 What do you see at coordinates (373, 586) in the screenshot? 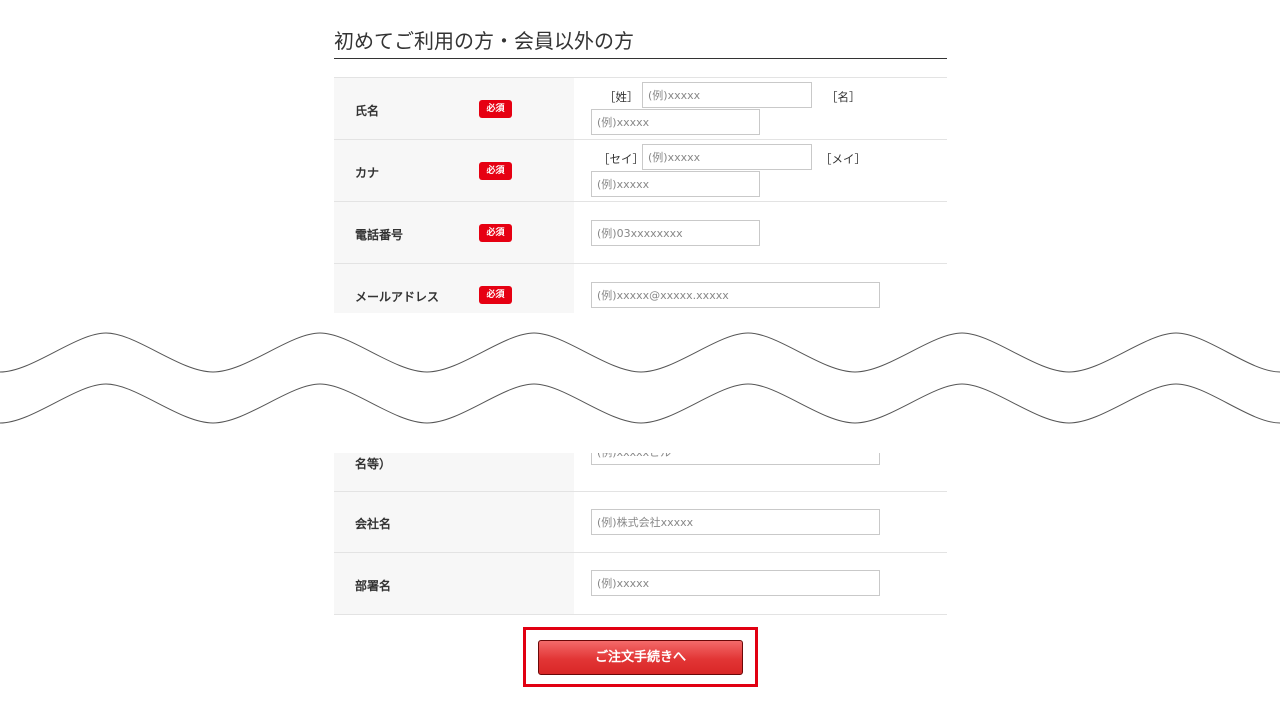
I see `field-label-department: 部署名` at bounding box center [373, 586].